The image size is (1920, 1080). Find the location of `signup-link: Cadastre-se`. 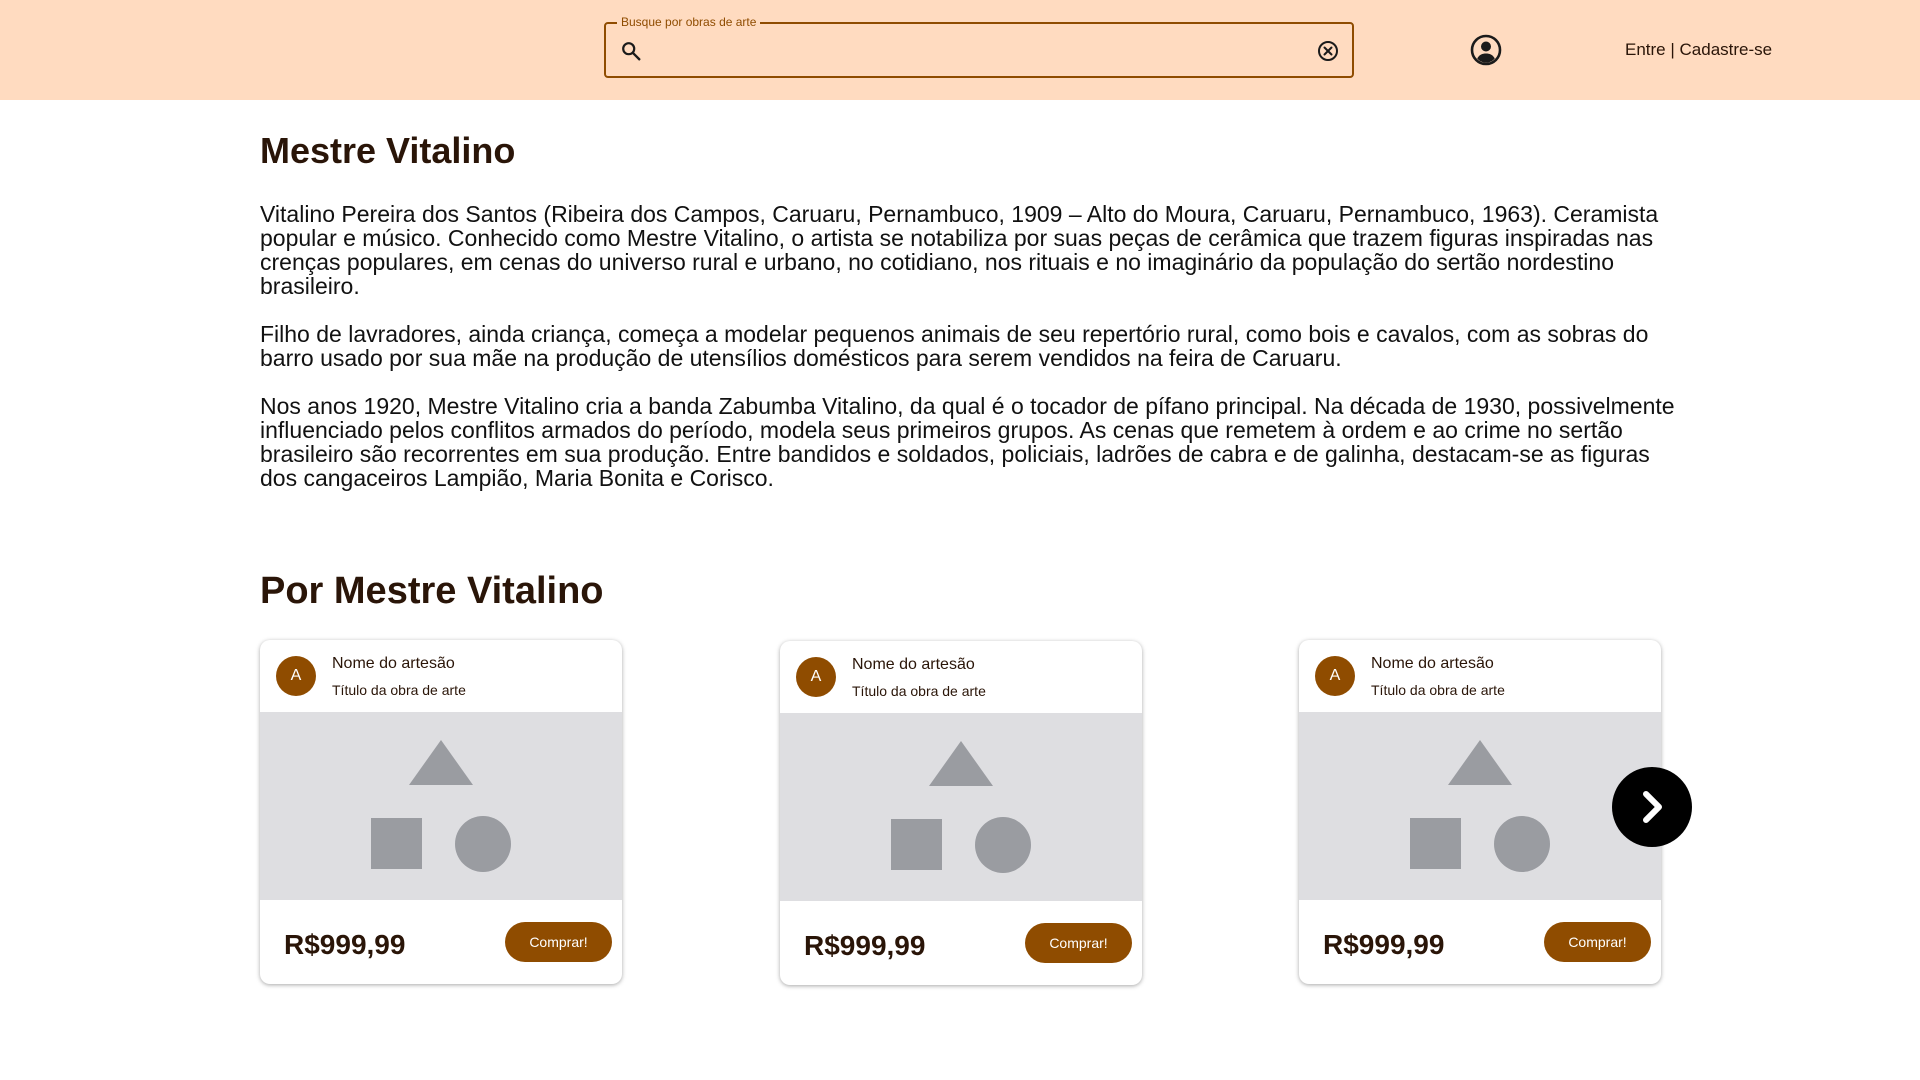

signup-link: Cadastre-se is located at coordinates (1726, 49).